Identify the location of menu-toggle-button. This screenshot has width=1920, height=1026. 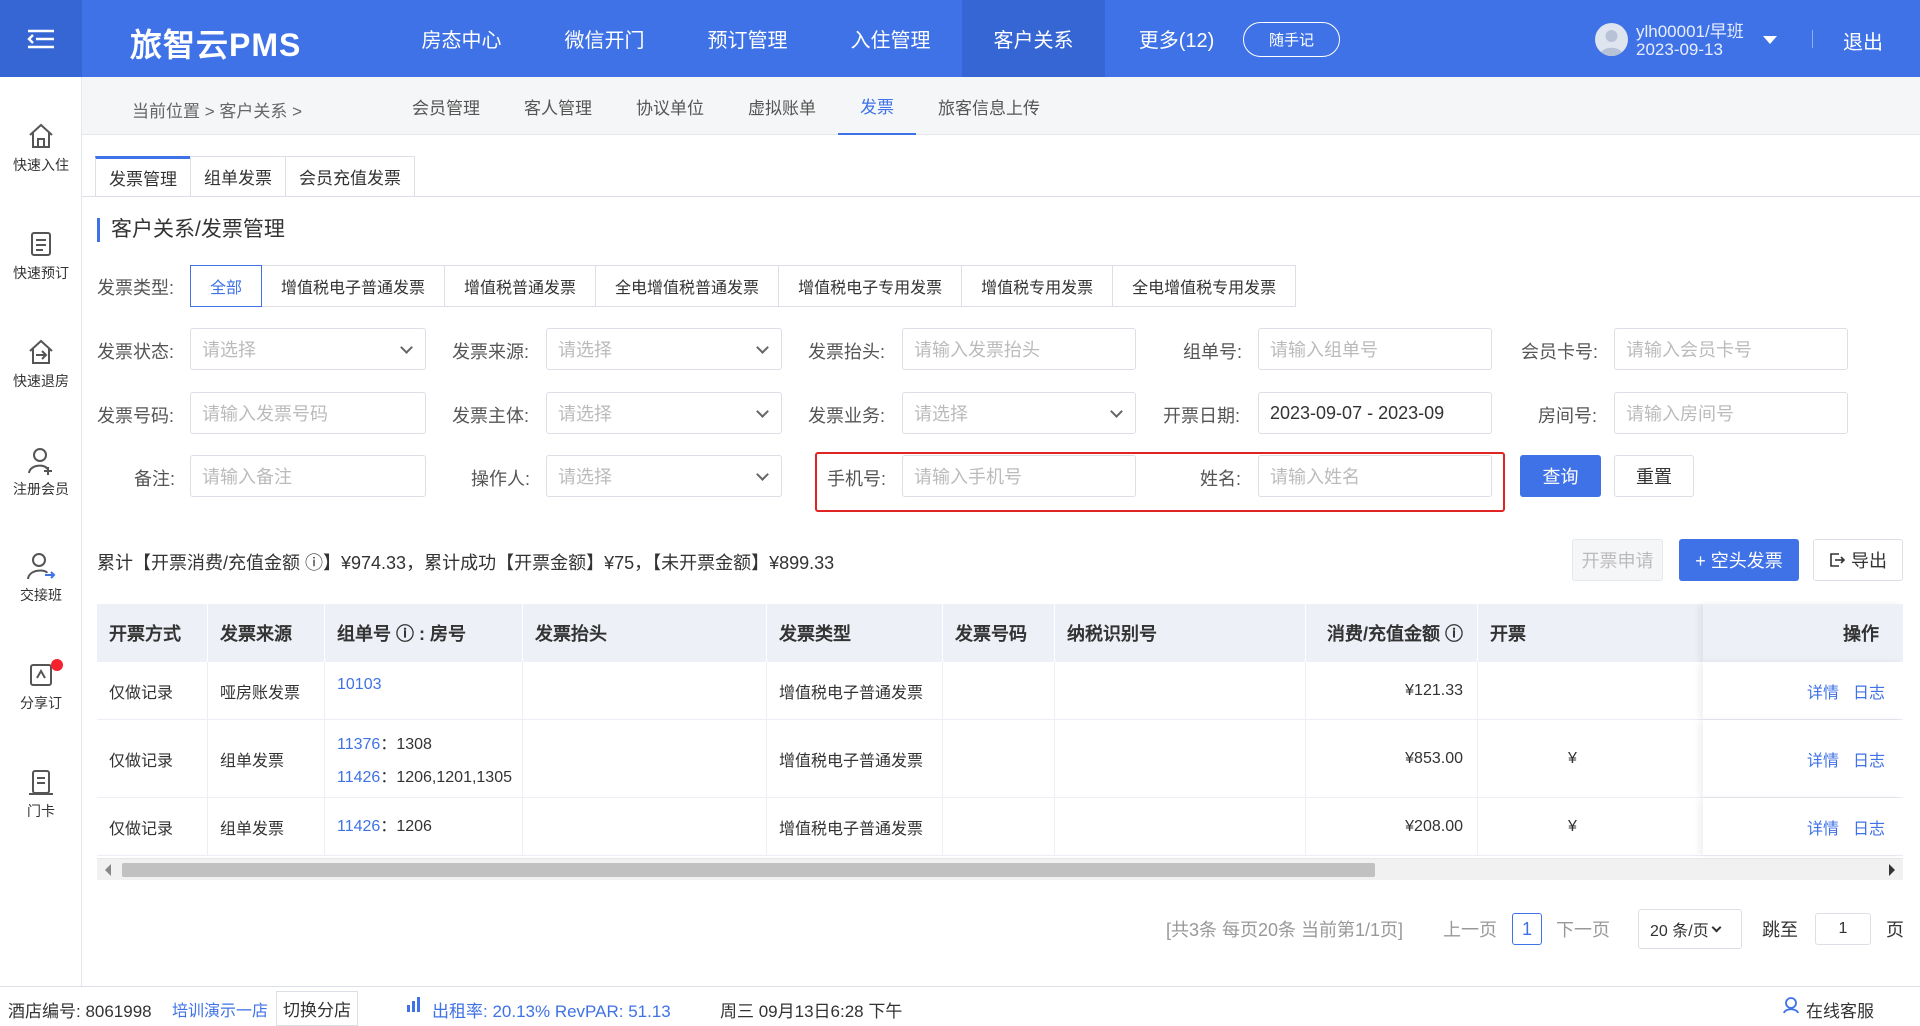
(41, 38).